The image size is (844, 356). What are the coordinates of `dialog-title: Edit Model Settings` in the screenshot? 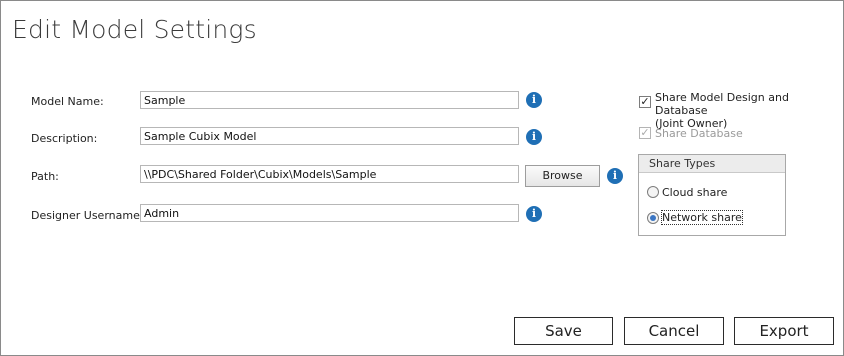 It's located at (134, 29).